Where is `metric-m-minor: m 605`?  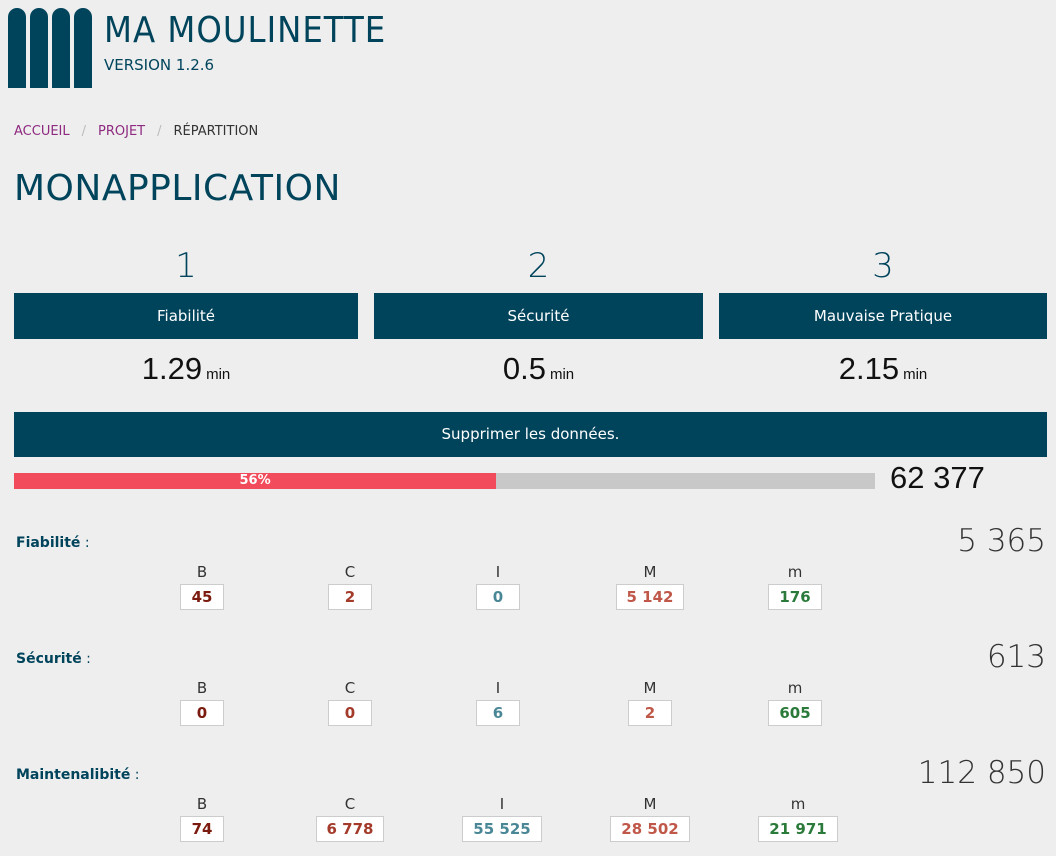
metric-m-minor: m 605 is located at coordinates (795, 702).